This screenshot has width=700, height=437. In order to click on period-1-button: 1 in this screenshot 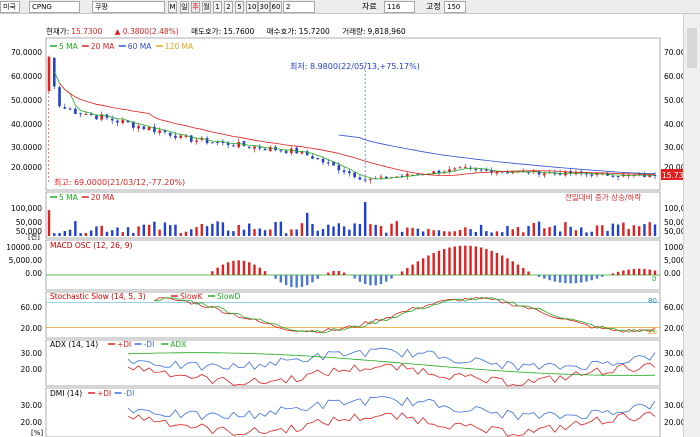, I will do `click(217, 7)`.